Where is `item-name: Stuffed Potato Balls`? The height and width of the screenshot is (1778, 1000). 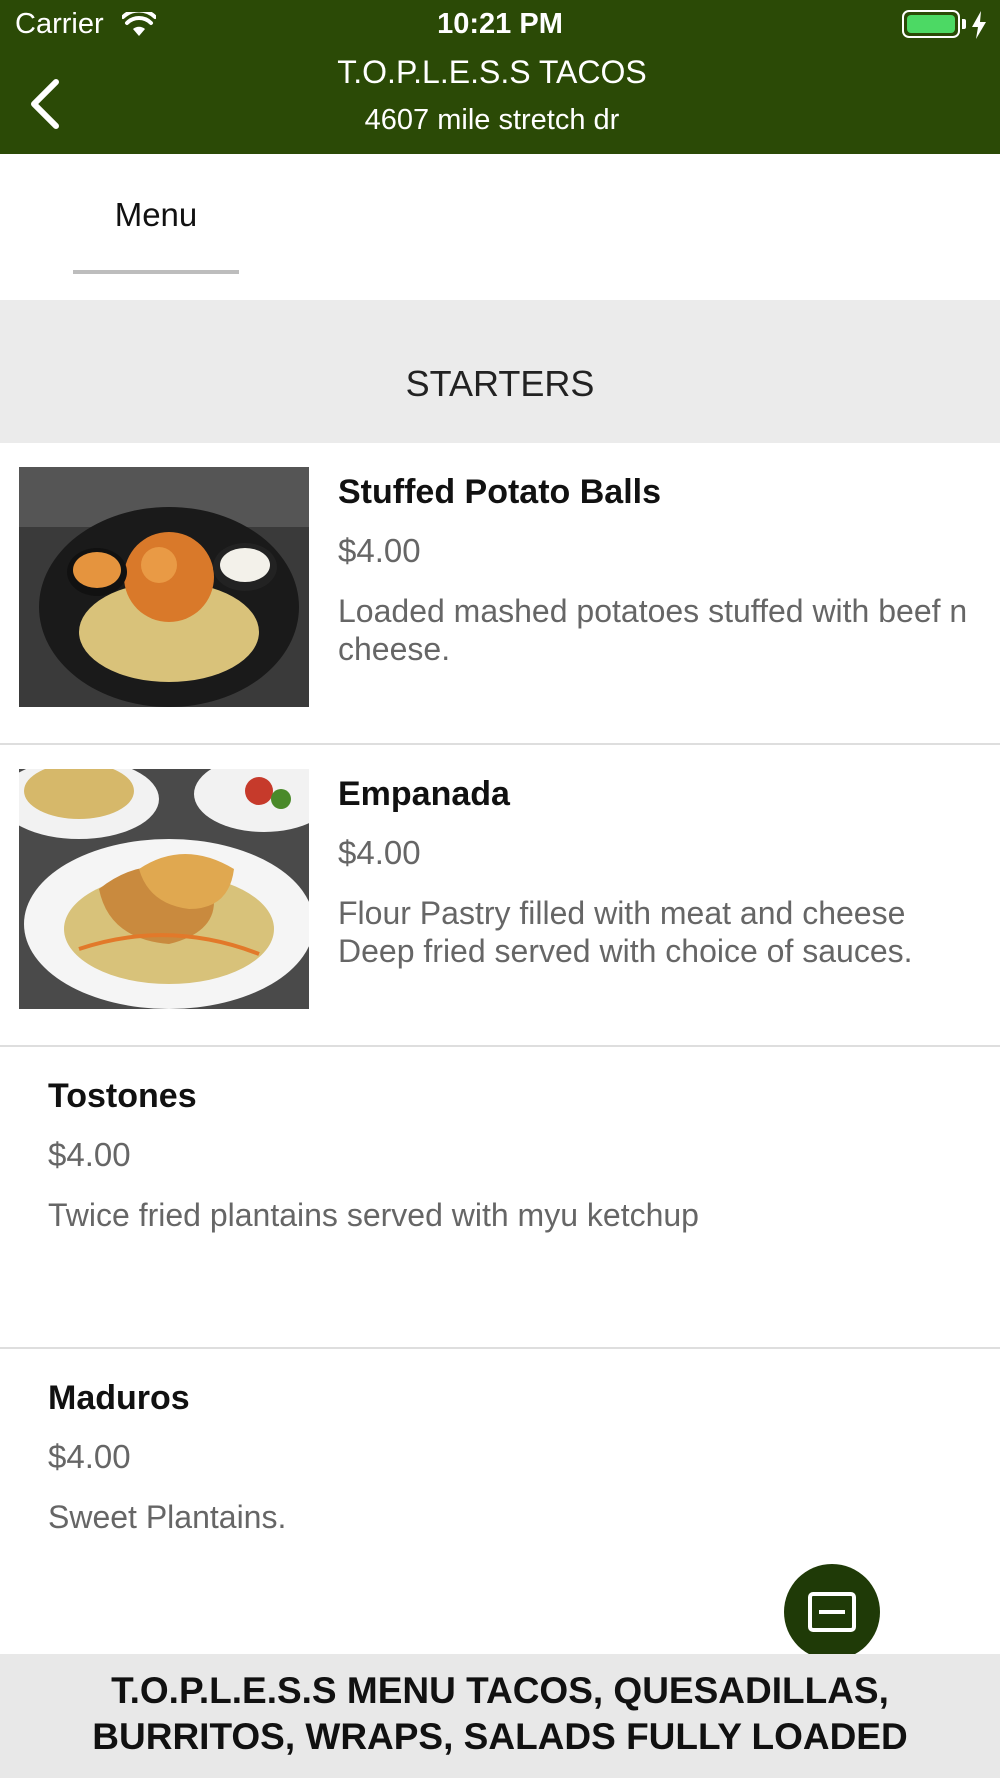 item-name: Stuffed Potato Balls is located at coordinates (500, 492).